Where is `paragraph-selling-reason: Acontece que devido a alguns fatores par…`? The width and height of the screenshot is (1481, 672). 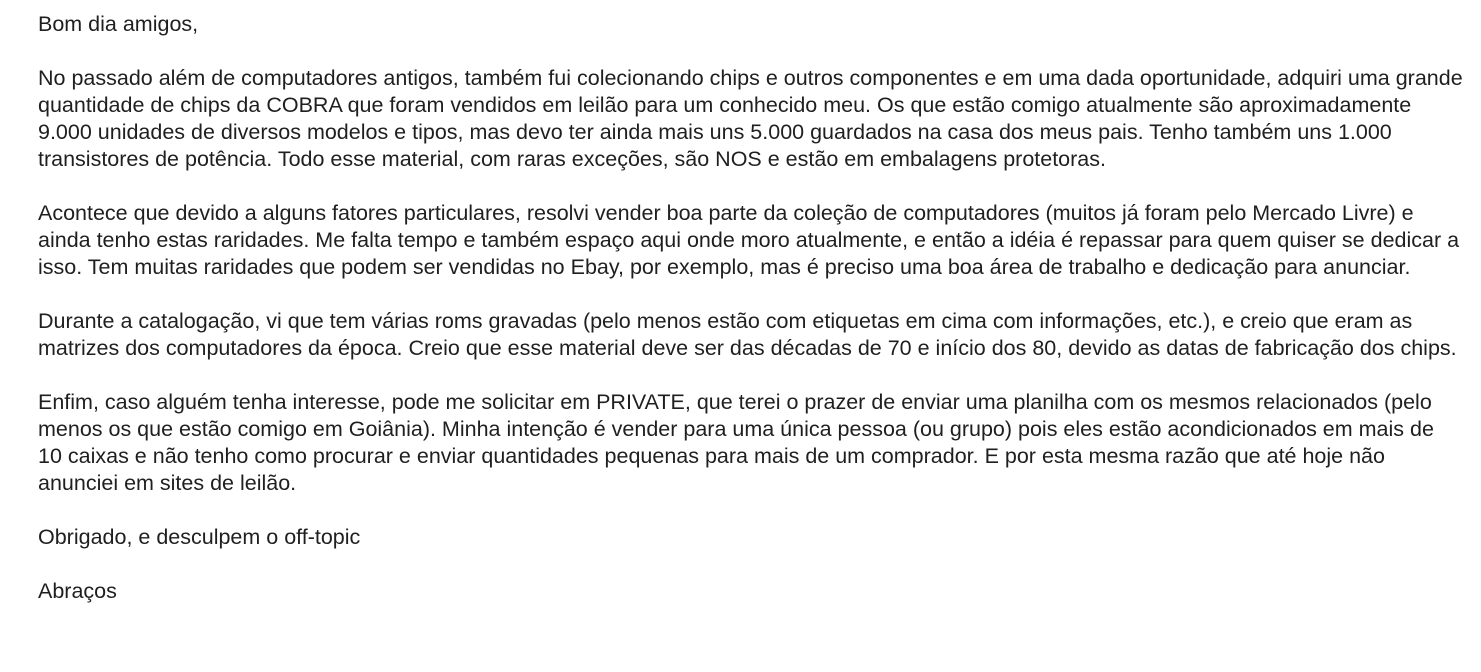
paragraph-selling-reason: Acontece que devido a alguns fatores par… is located at coordinates (749, 240).